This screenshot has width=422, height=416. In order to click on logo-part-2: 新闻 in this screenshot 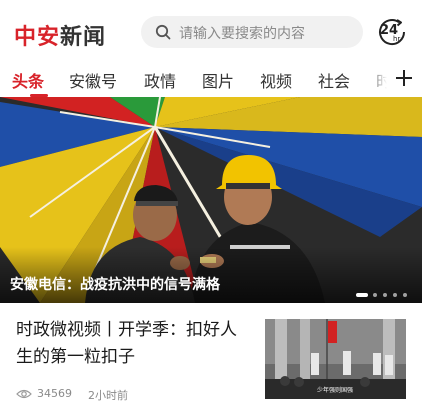, I will do `click(83, 37)`.